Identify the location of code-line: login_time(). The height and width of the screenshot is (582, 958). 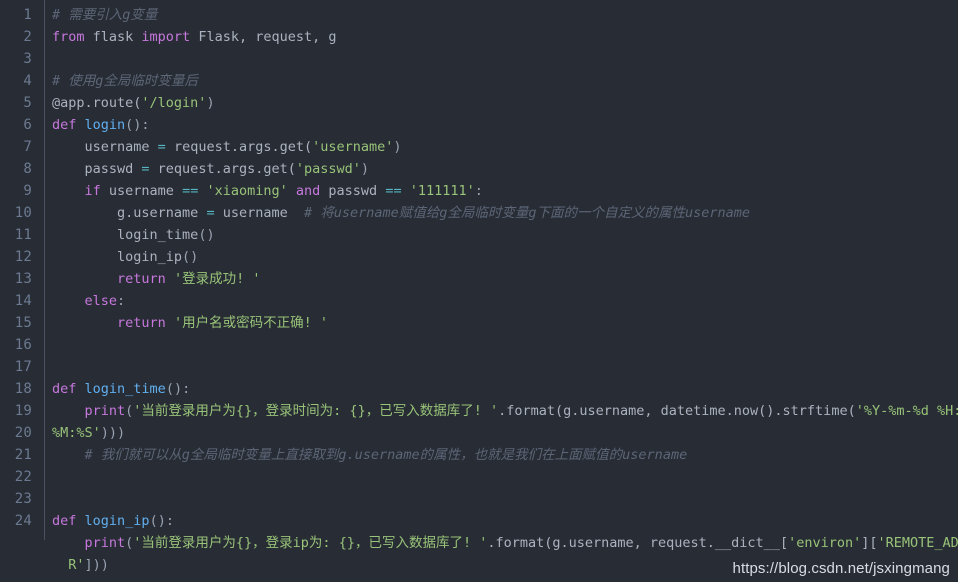
(505, 235).